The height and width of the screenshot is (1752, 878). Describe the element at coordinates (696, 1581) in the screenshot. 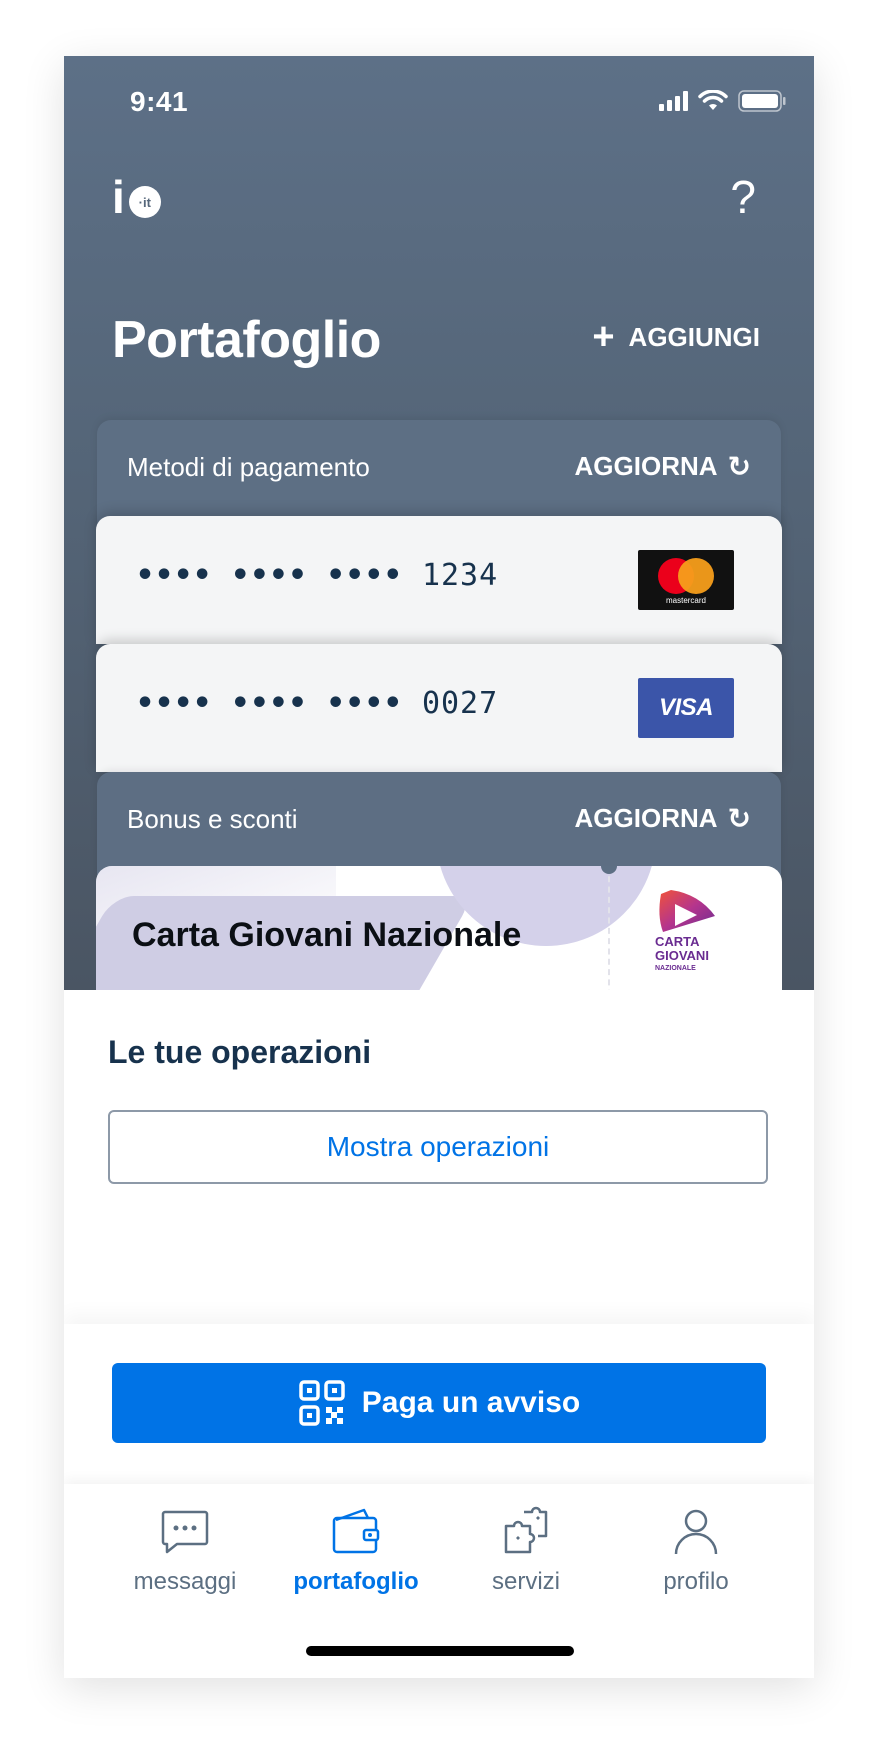

I see `tab-label: profilo` at that location.